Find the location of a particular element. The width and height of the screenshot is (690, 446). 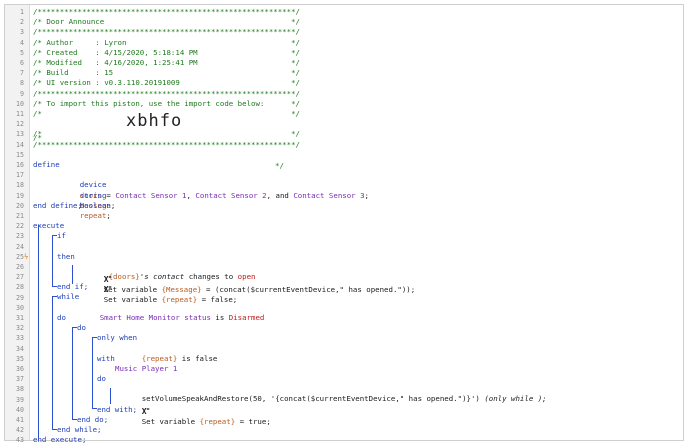

define-keyword: define is located at coordinates (46, 165).